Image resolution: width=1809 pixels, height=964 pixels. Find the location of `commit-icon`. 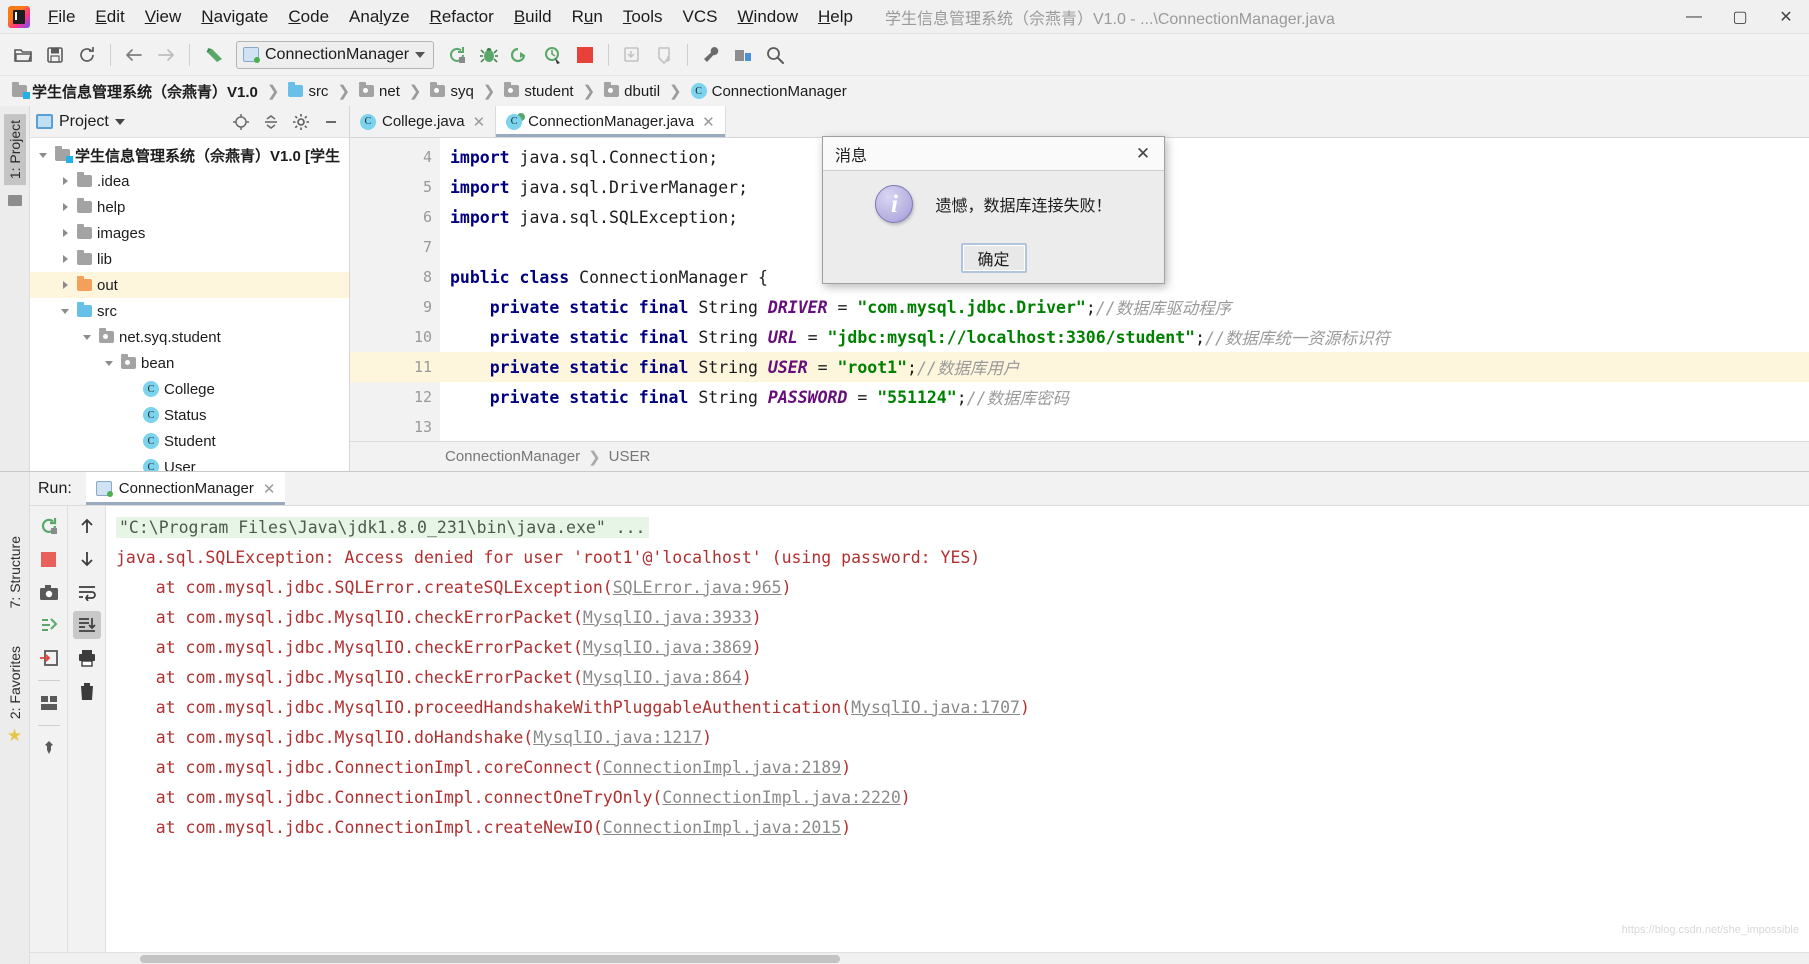

commit-icon is located at coordinates (664, 55).